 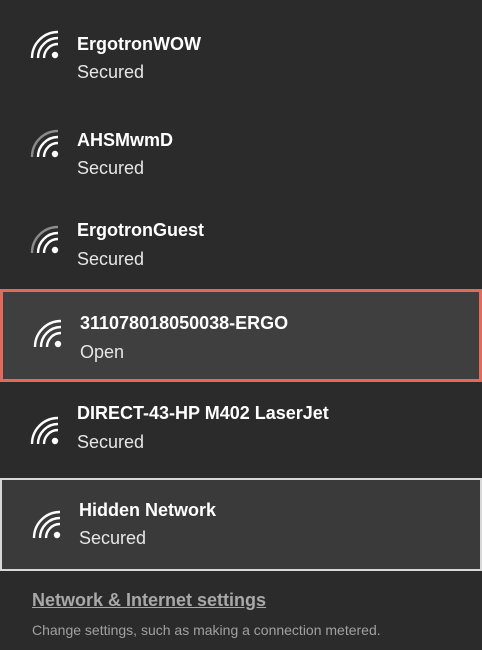 What do you see at coordinates (203, 413) in the screenshot?
I see `network-name: DIRECT-43-HP M402 LaserJet` at bounding box center [203, 413].